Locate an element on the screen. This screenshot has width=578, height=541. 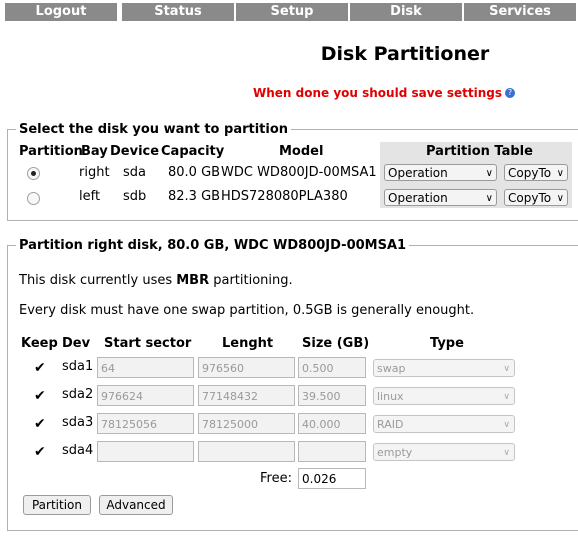
partition-dev: sda4 is located at coordinates (78, 450).